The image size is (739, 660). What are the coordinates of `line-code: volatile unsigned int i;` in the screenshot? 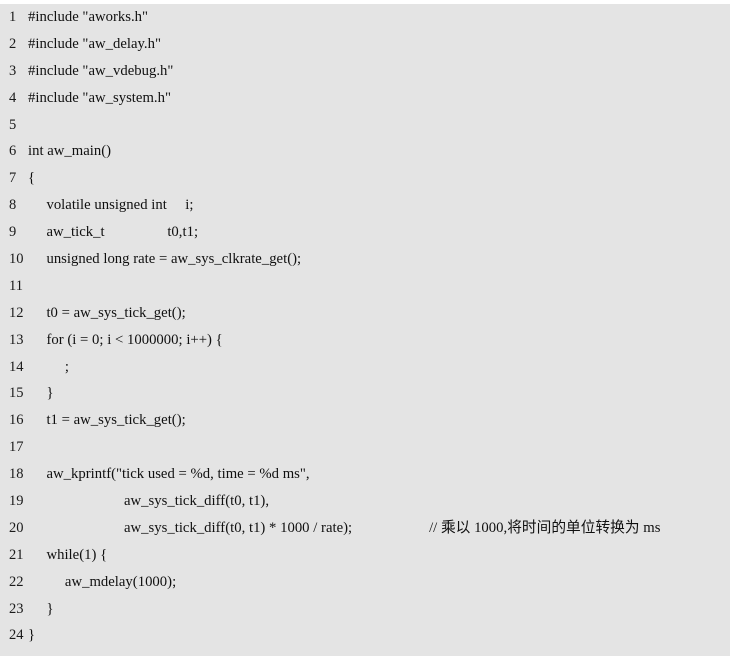 It's located at (111, 205).